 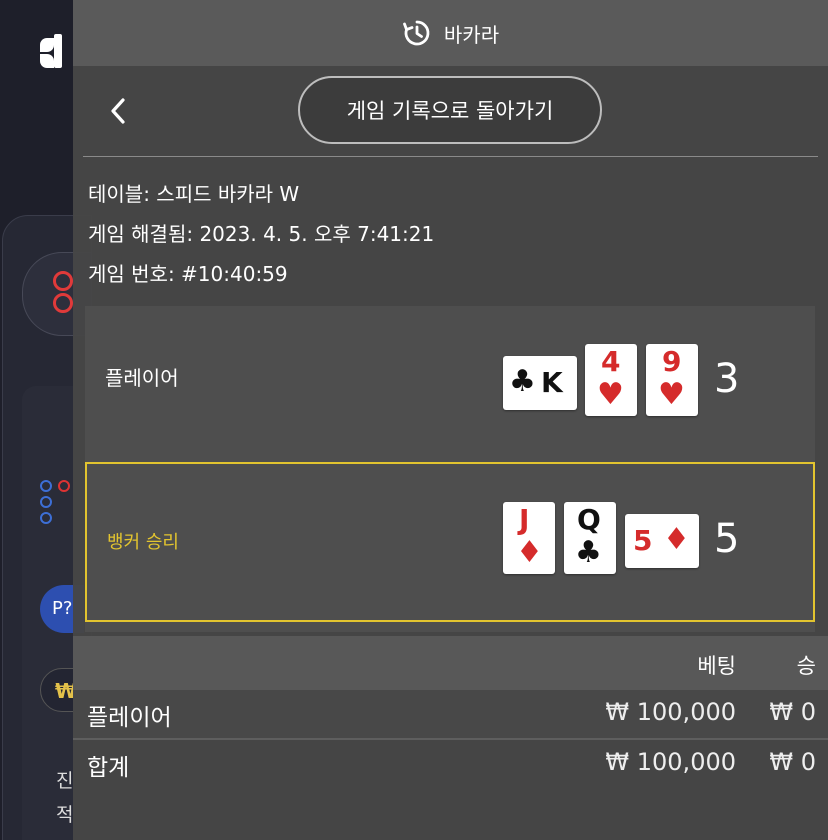 I want to click on card-rank: 5, so click(x=643, y=540).